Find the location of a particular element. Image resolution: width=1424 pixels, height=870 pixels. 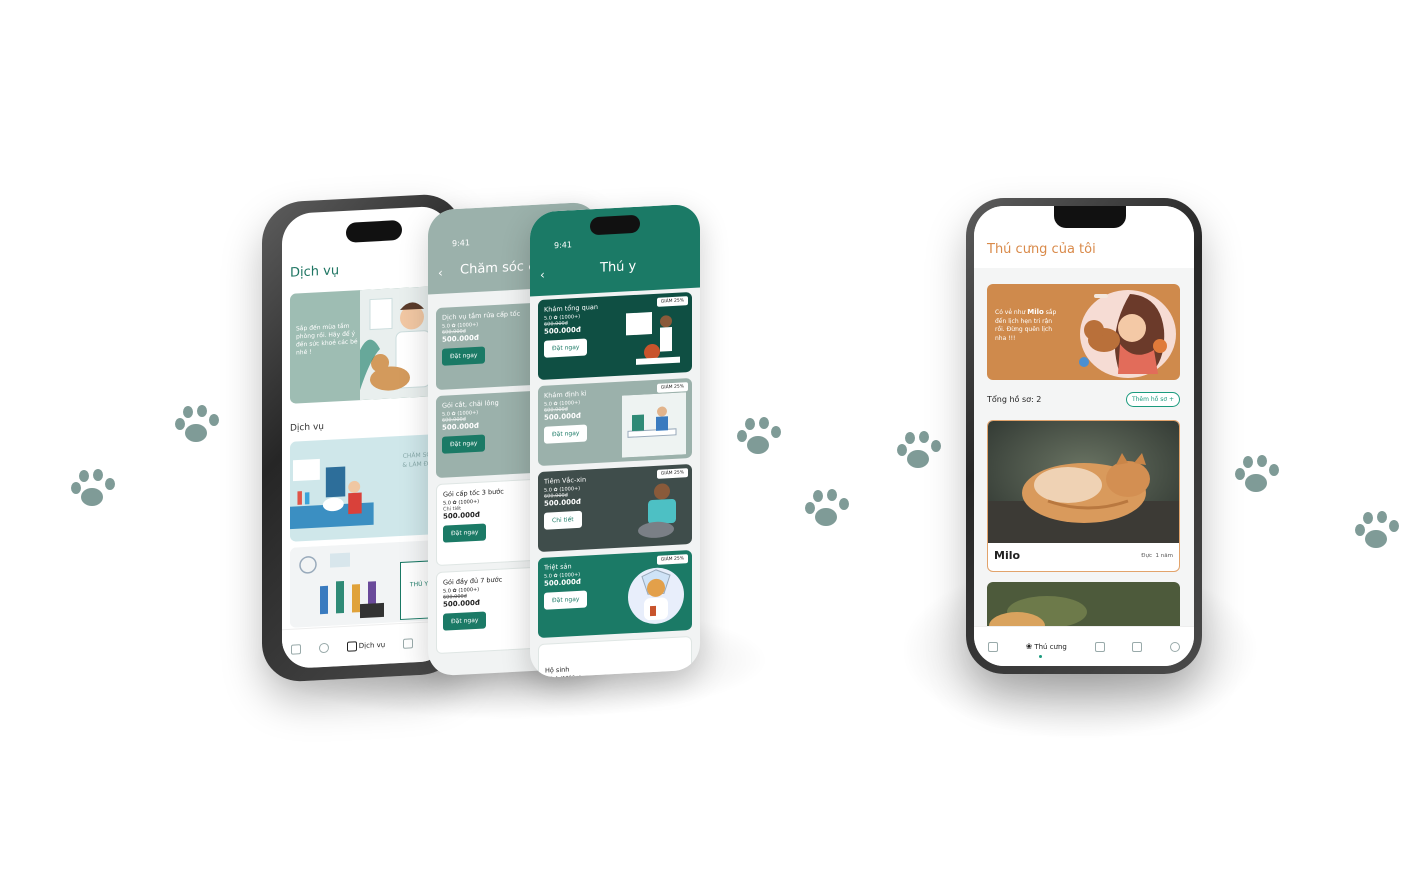

page-title: Dịch vụ is located at coordinates (315, 272).